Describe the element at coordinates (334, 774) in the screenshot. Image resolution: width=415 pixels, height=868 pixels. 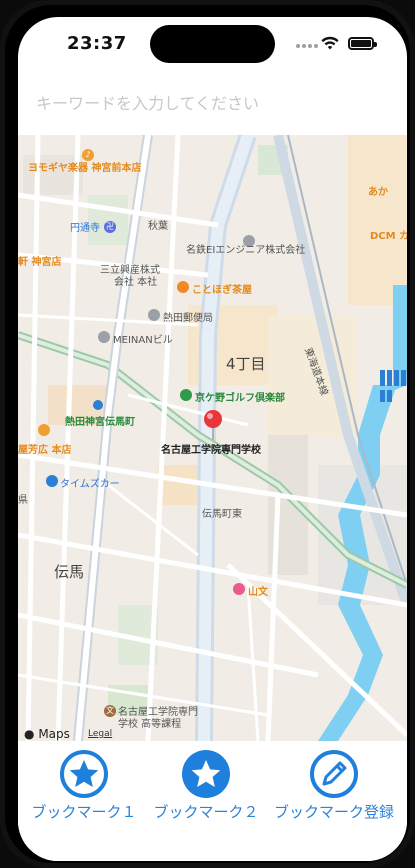
I see `pencil-icon` at that location.